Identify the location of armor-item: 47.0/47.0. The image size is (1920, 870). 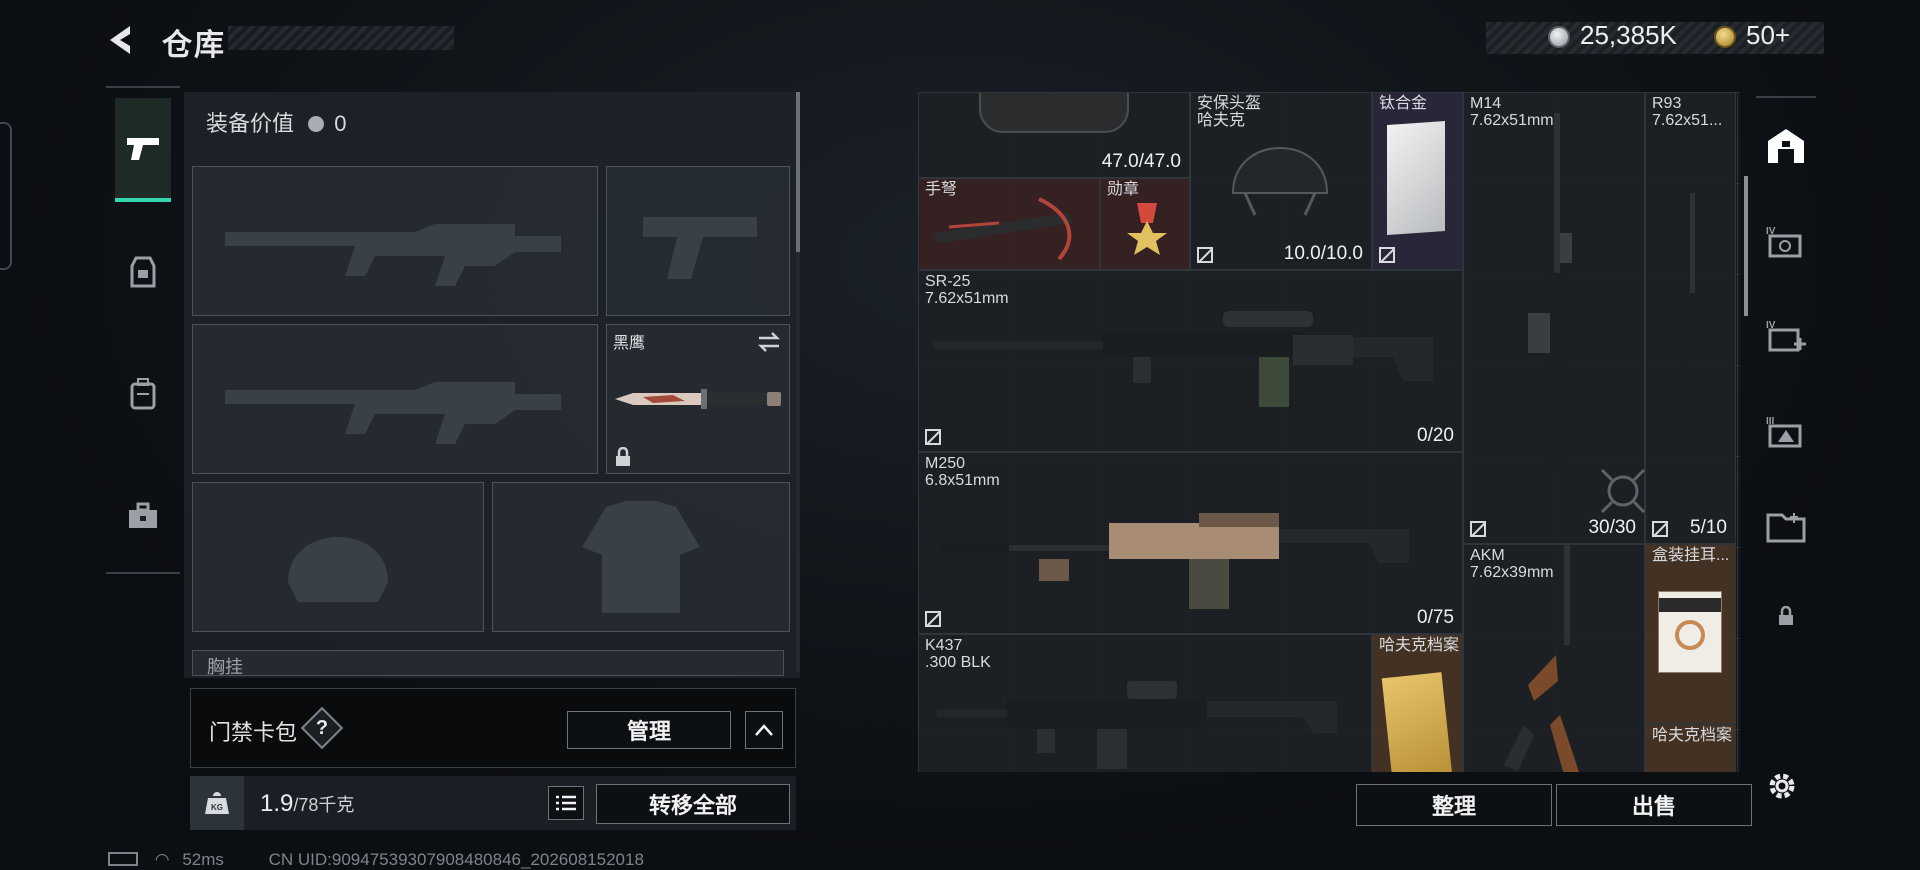
(1054, 135).